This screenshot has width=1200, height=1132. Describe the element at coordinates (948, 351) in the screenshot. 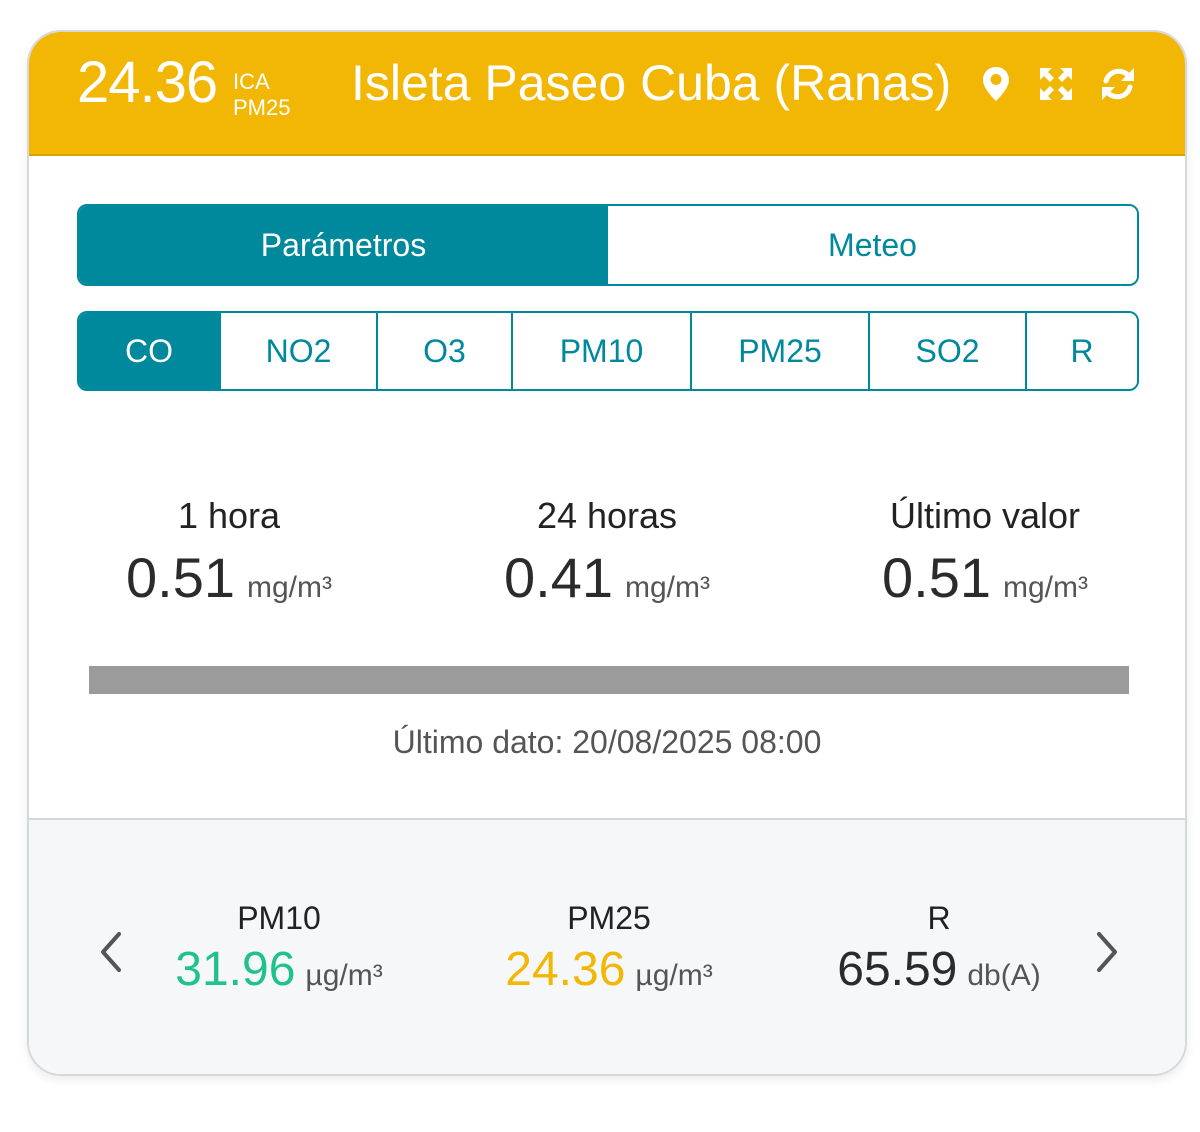

I see `param-so2: SO2` at that location.